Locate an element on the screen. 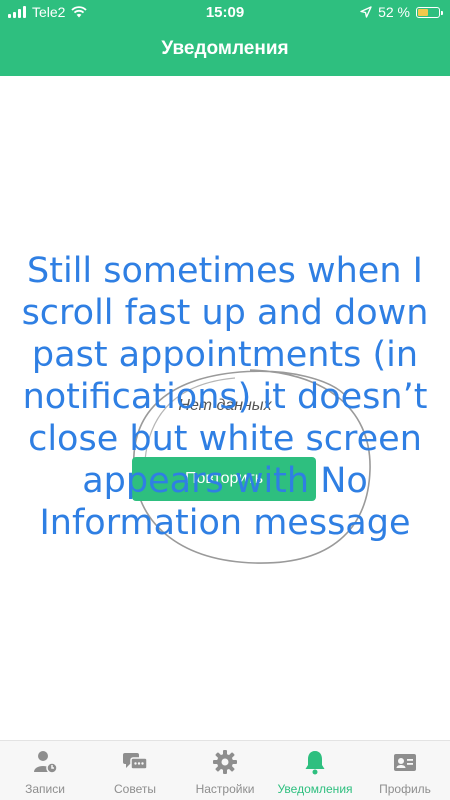 This screenshot has height=800, width=450. tab-notifications: Уведомления is located at coordinates (315, 770).